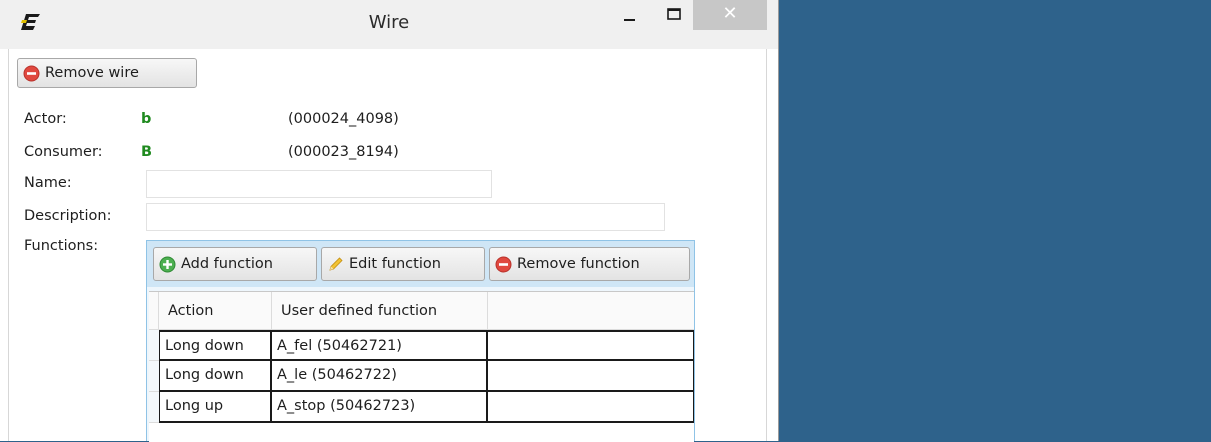  Describe the element at coordinates (61, 246) in the screenshot. I see `functions-label: Functions:` at that location.